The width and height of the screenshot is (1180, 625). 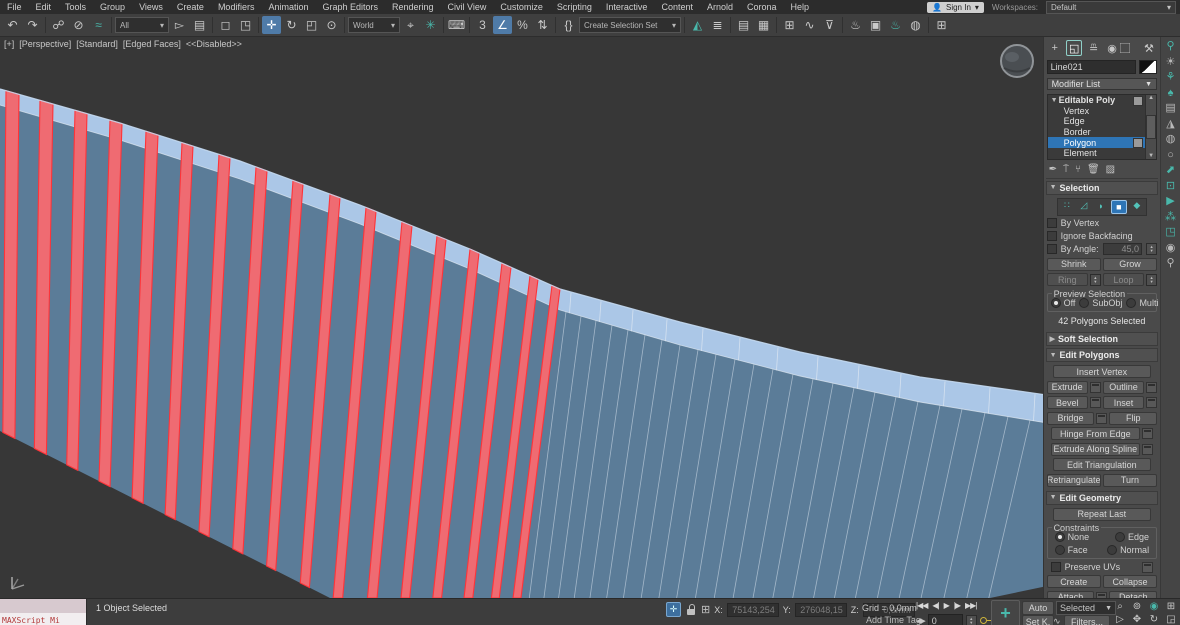 What do you see at coordinates (1067, 280) in the screenshot?
I see `ring-button: Ring` at bounding box center [1067, 280].